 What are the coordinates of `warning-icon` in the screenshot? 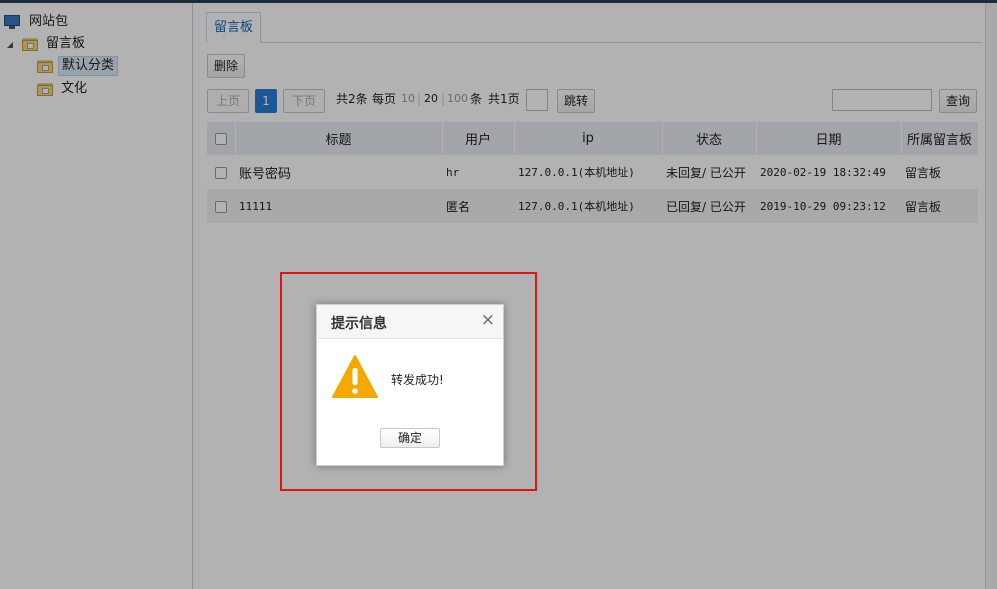 It's located at (355, 376).